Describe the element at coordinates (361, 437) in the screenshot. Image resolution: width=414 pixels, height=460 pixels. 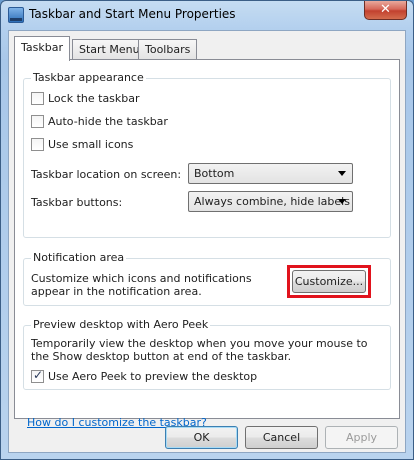
I see `apply-button: Apply` at that location.